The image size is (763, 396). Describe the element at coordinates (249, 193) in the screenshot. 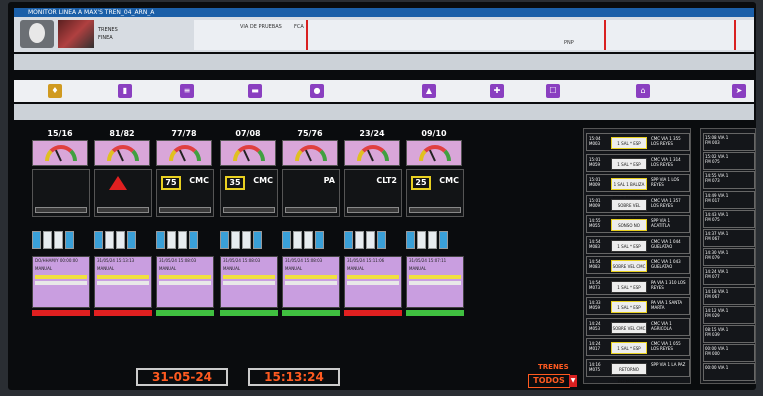

I see `unit-panel: 35 CMC` at that location.